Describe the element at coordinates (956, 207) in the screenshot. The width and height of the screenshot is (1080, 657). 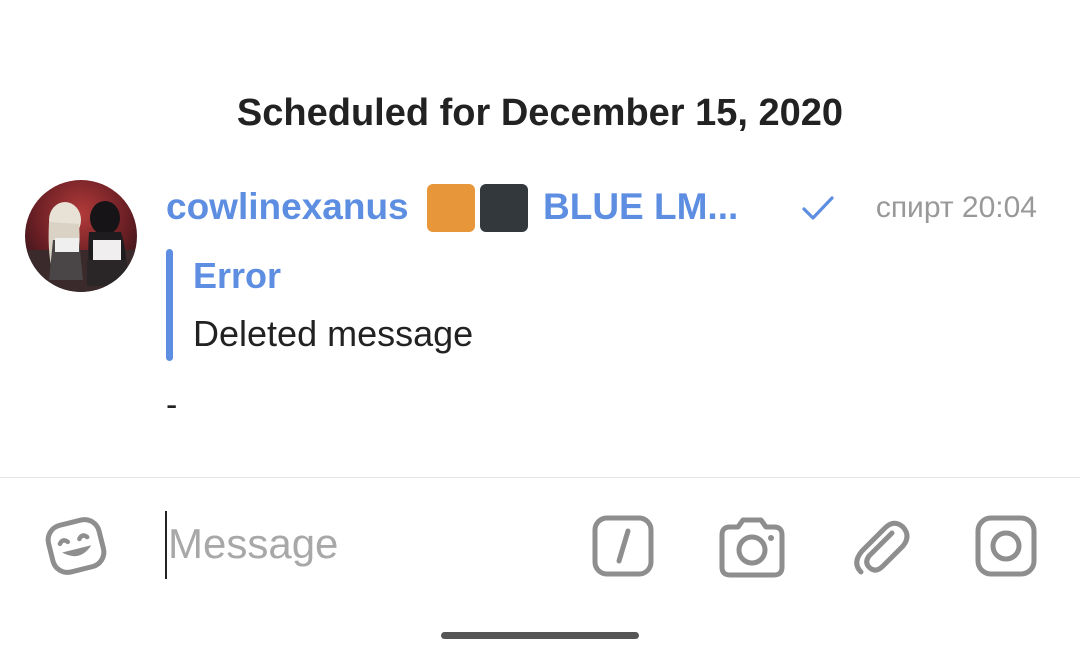
I see `message-time: спирт 20:04` at that location.